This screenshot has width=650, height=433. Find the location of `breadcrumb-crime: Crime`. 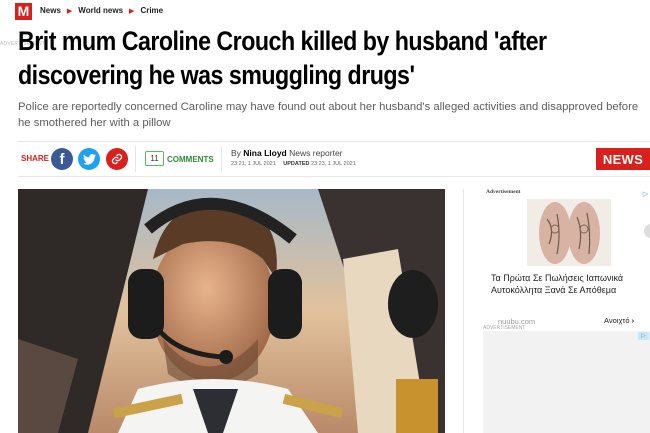

breadcrumb-crime: Crime is located at coordinates (151, 10).